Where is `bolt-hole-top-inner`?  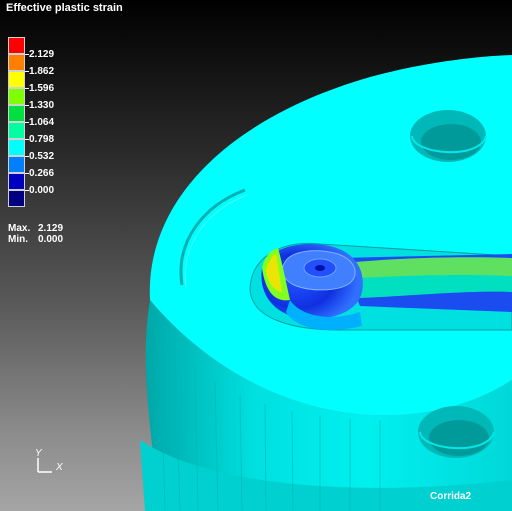 bolt-hole-top-inner is located at coordinates (451, 142).